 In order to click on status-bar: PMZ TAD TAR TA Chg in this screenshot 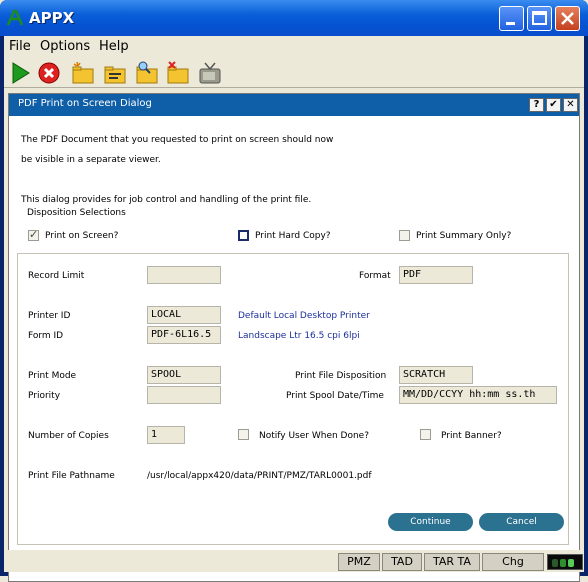, I will do `click(294, 561)`.